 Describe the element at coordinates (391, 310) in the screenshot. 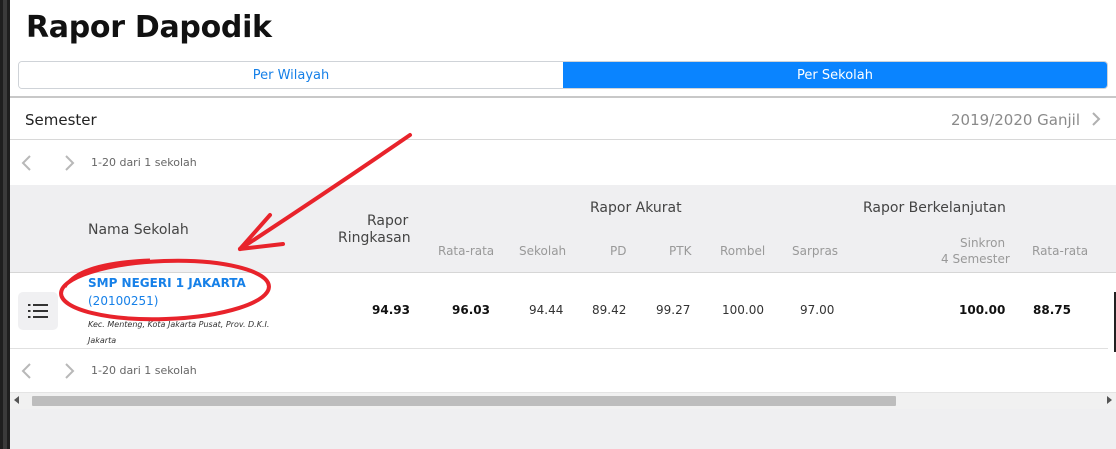

I see `cell-rapor-ringkasan: 94.93` at that location.